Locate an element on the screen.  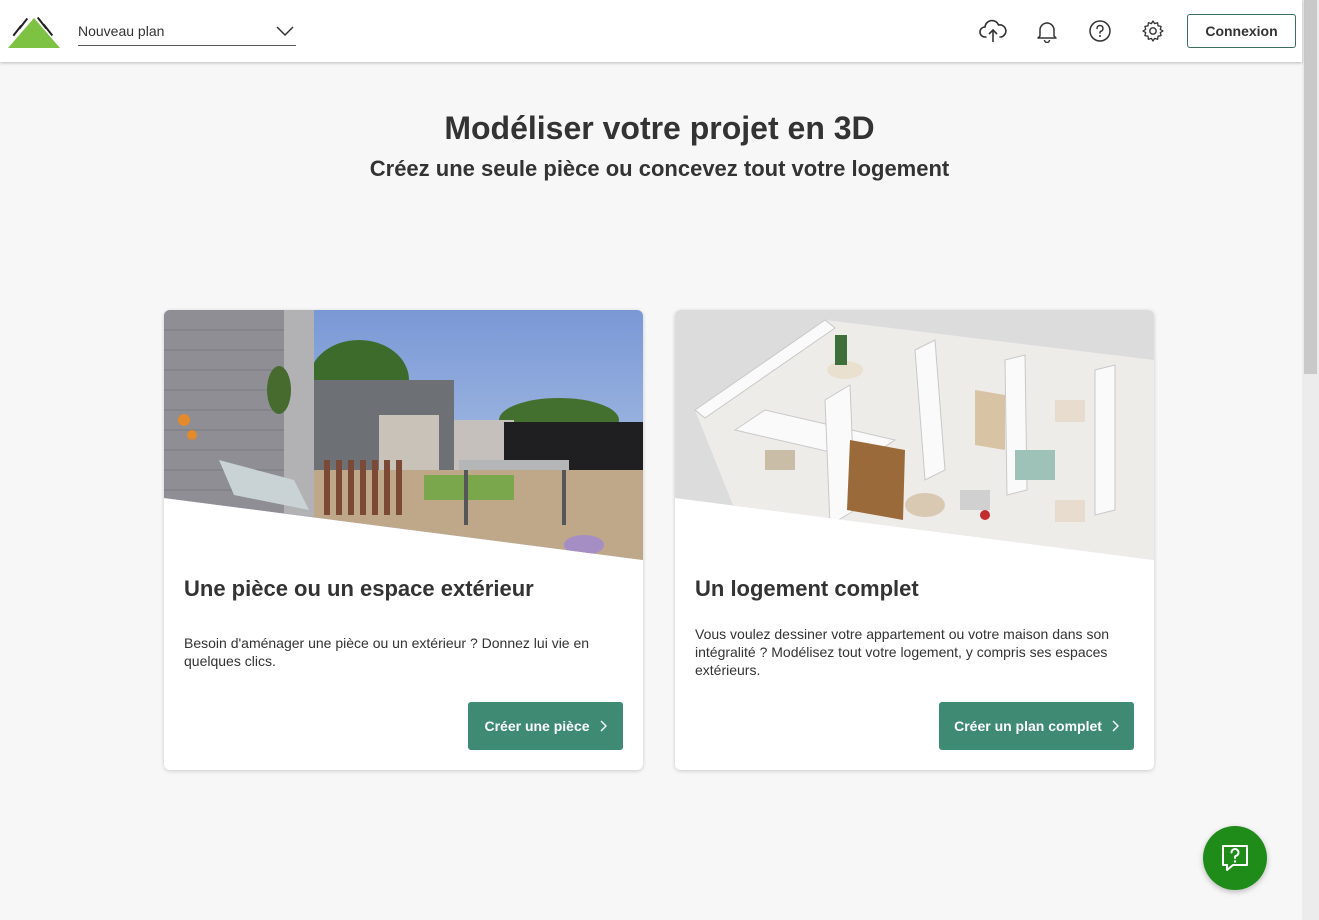
login-button: Connexion is located at coordinates (1241, 31).